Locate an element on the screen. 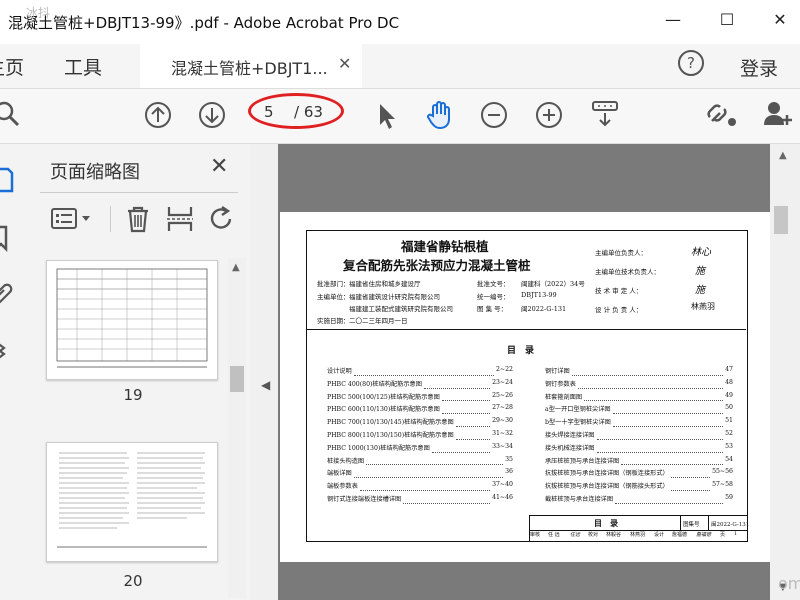  close-tab-icon: ✕ is located at coordinates (344, 63).